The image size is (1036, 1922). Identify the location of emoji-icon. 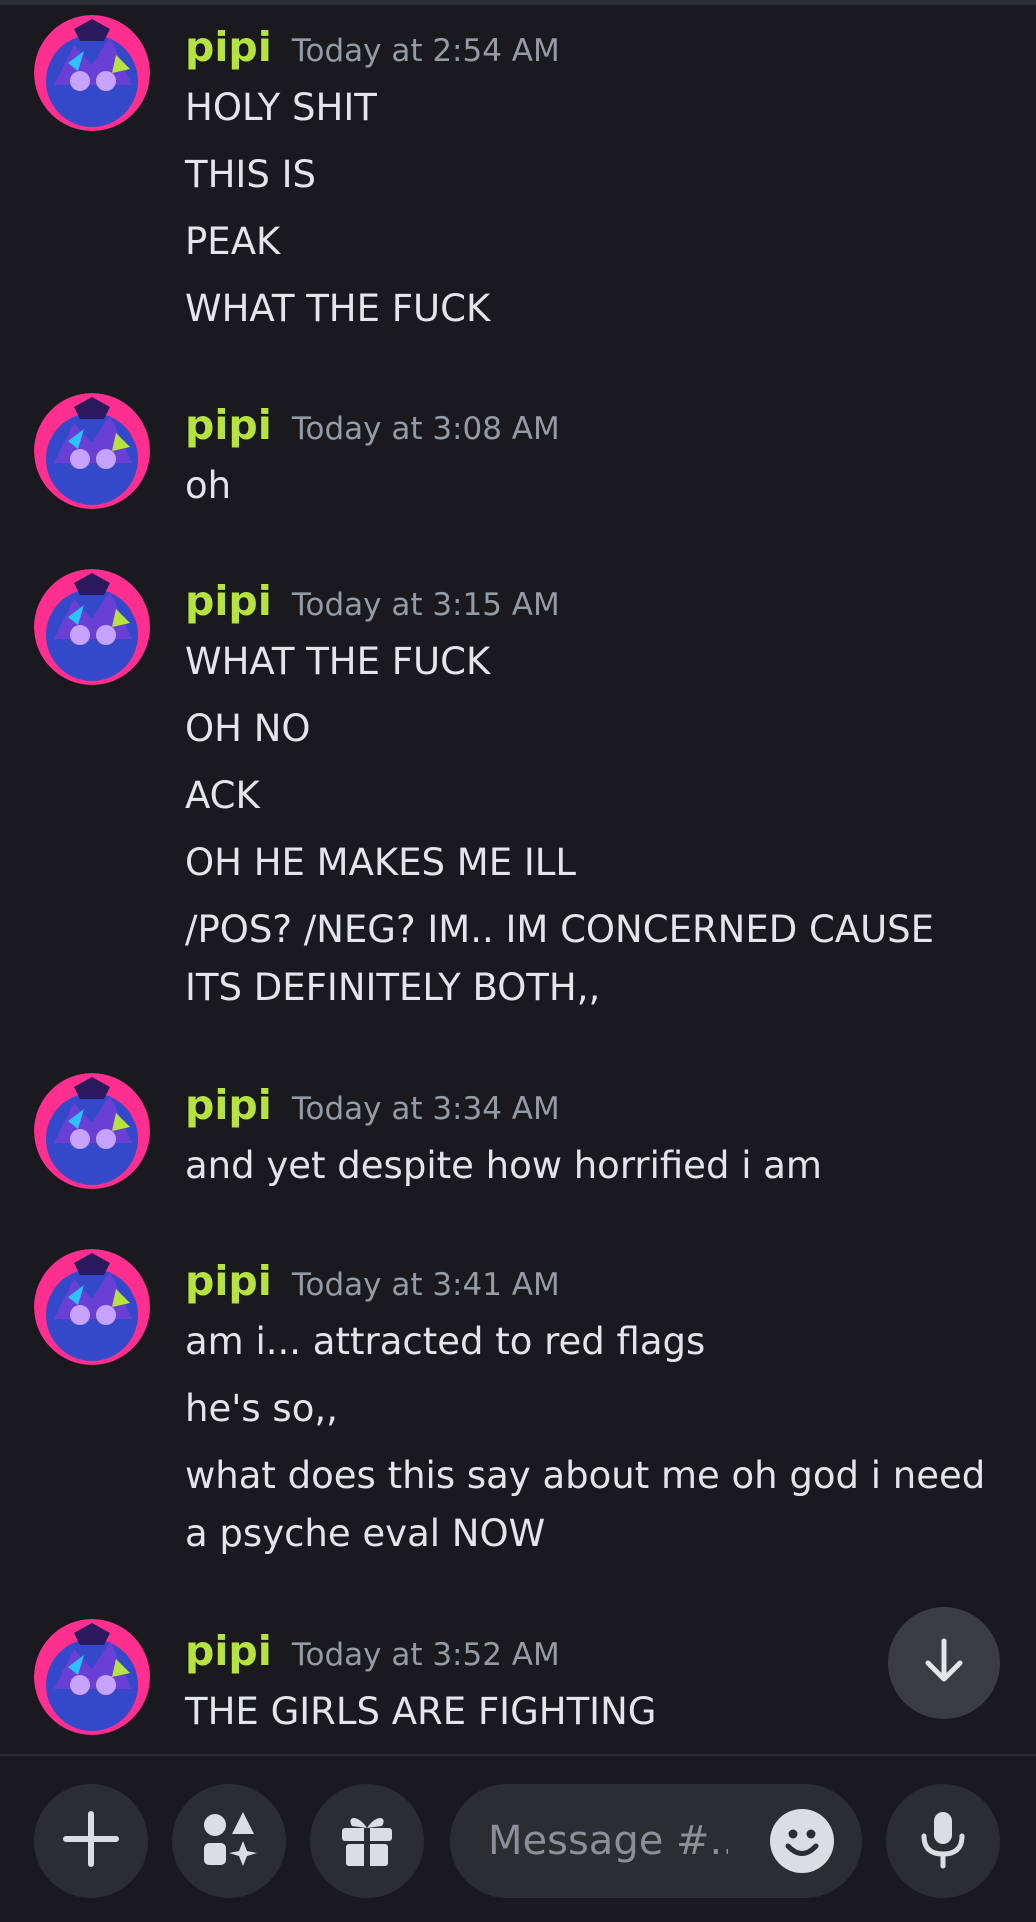
(802, 1853).